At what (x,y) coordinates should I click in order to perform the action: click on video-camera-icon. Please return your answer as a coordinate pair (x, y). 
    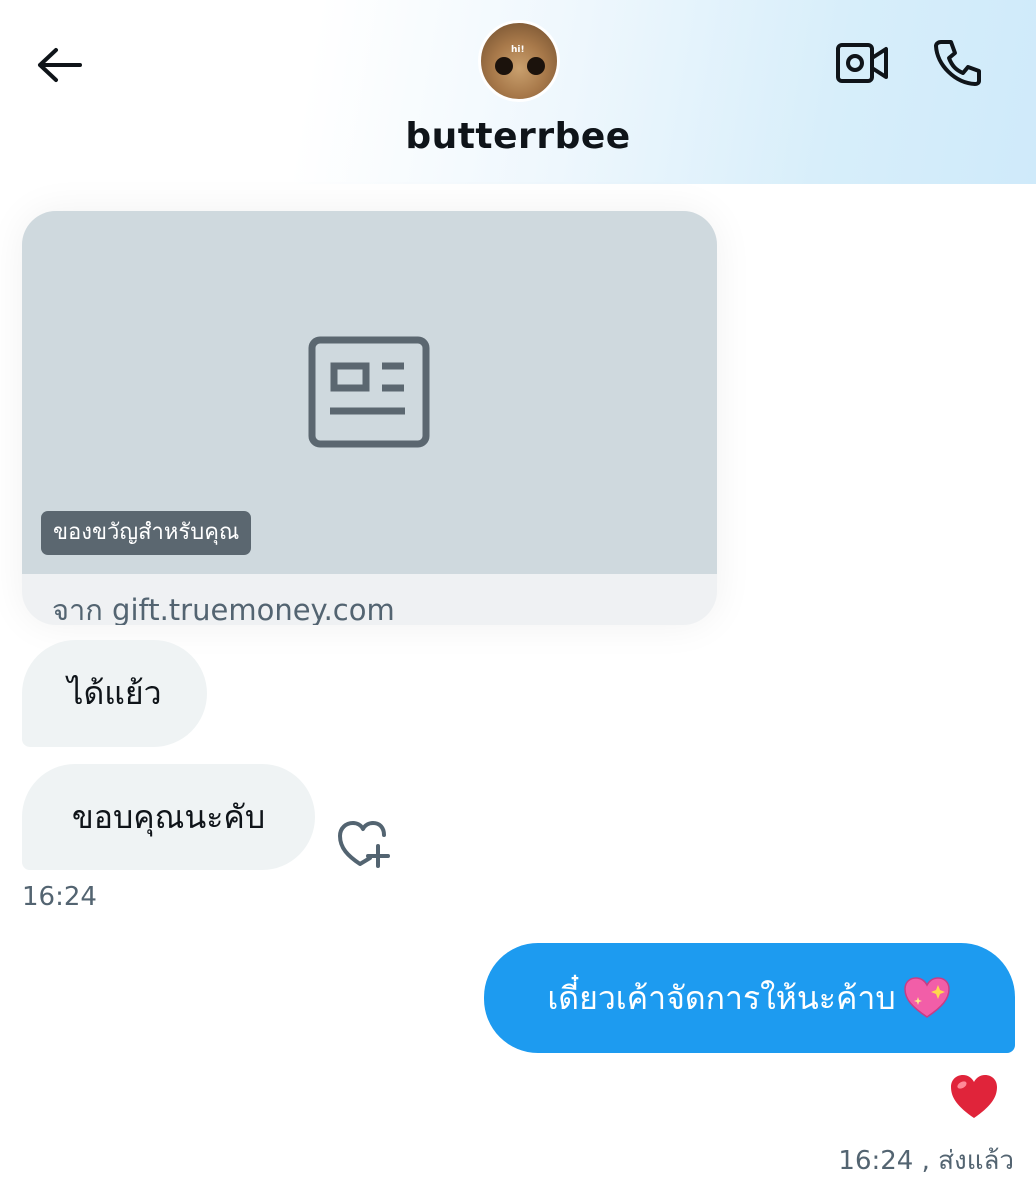
    Looking at the image, I should click on (862, 63).